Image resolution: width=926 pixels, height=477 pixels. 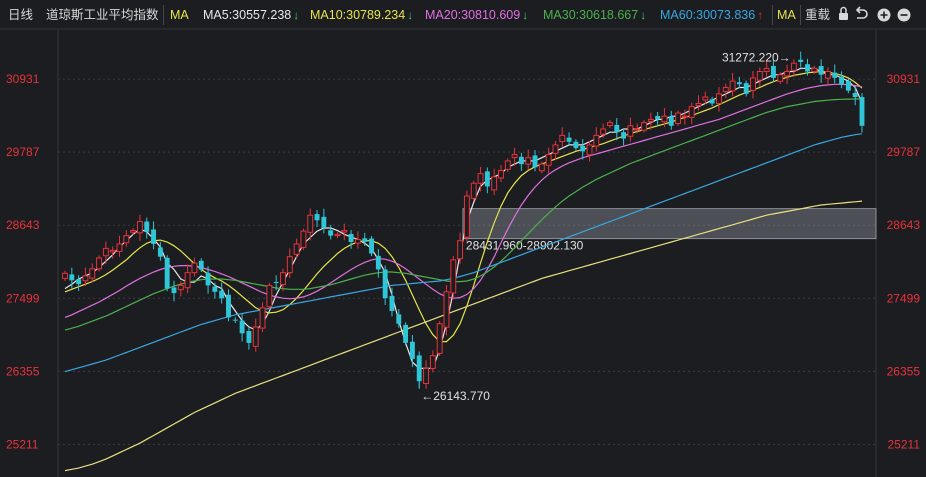 What do you see at coordinates (904, 15) in the screenshot?
I see `zoom-out-icon` at bounding box center [904, 15].